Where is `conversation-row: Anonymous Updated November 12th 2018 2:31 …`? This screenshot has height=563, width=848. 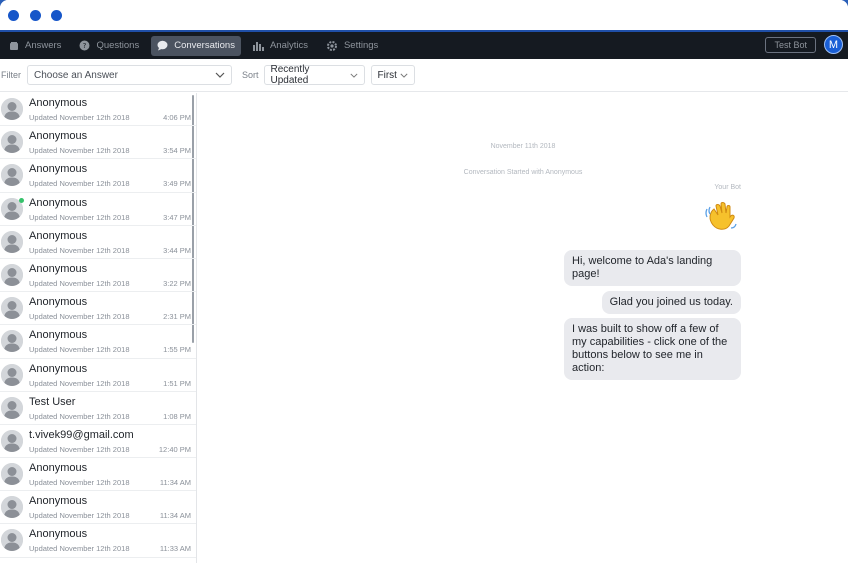
conversation-row: Anonymous Updated November 12th 2018 2:31 … is located at coordinates (98, 309).